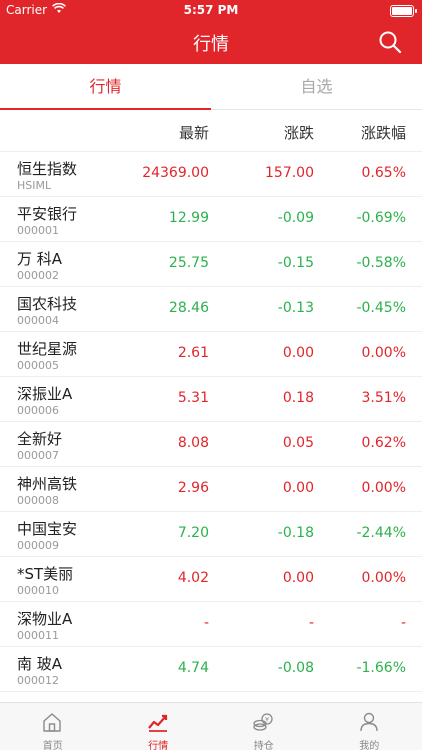 Image resolution: width=422 pixels, height=750 pixels. Describe the element at coordinates (38, 545) in the screenshot. I see `stock-code: 000009` at that location.